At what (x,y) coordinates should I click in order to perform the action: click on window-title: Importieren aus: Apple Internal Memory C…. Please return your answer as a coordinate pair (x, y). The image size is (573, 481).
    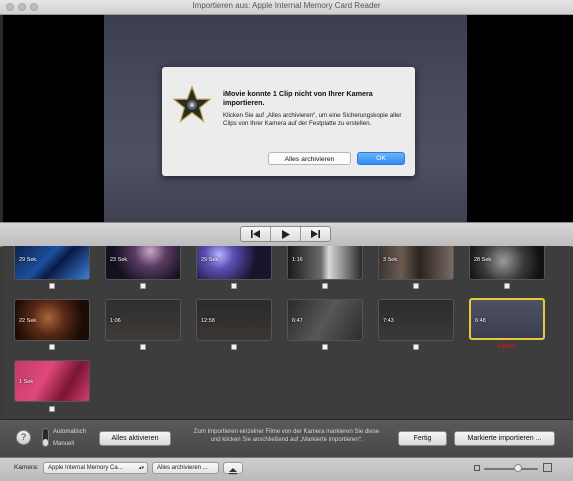
    Looking at the image, I should click on (286, 5).